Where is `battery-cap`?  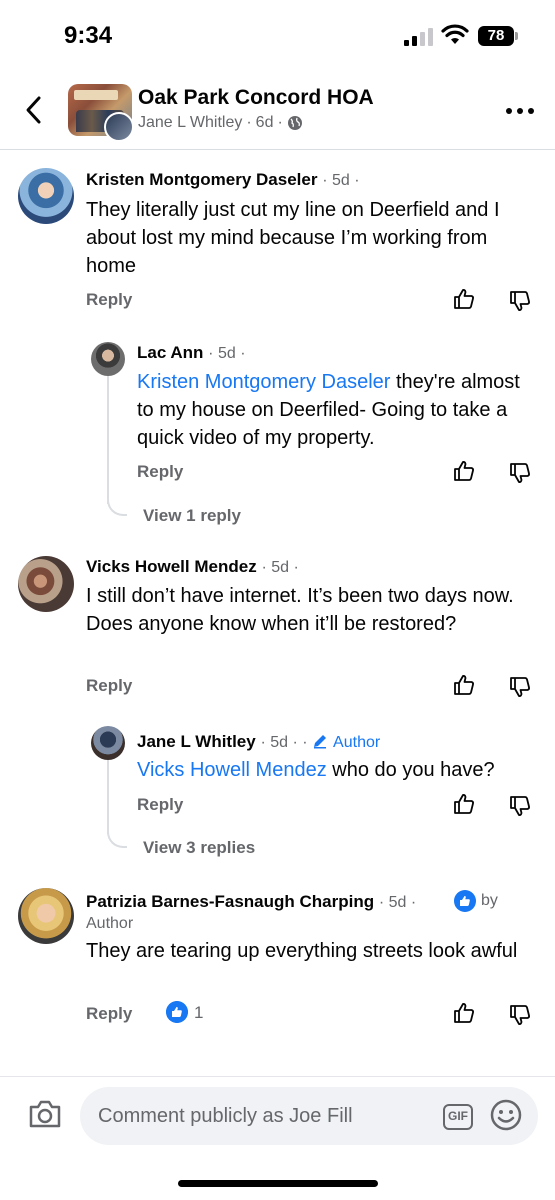
battery-cap is located at coordinates (516, 36).